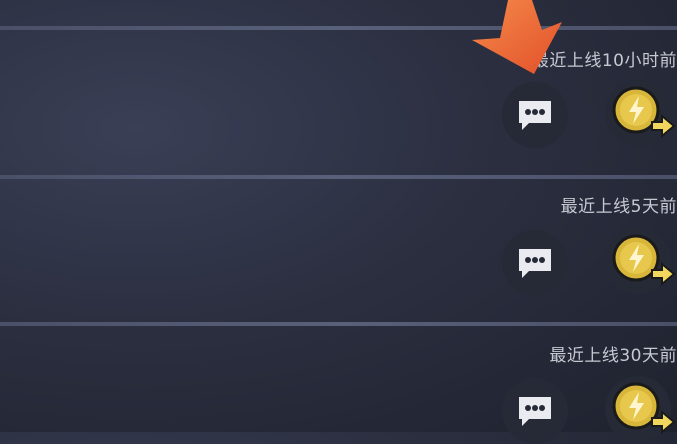 The width and height of the screenshot is (677, 444). What do you see at coordinates (618, 207) in the screenshot?
I see `last-online-label: 最近上线5天前` at bounding box center [618, 207].